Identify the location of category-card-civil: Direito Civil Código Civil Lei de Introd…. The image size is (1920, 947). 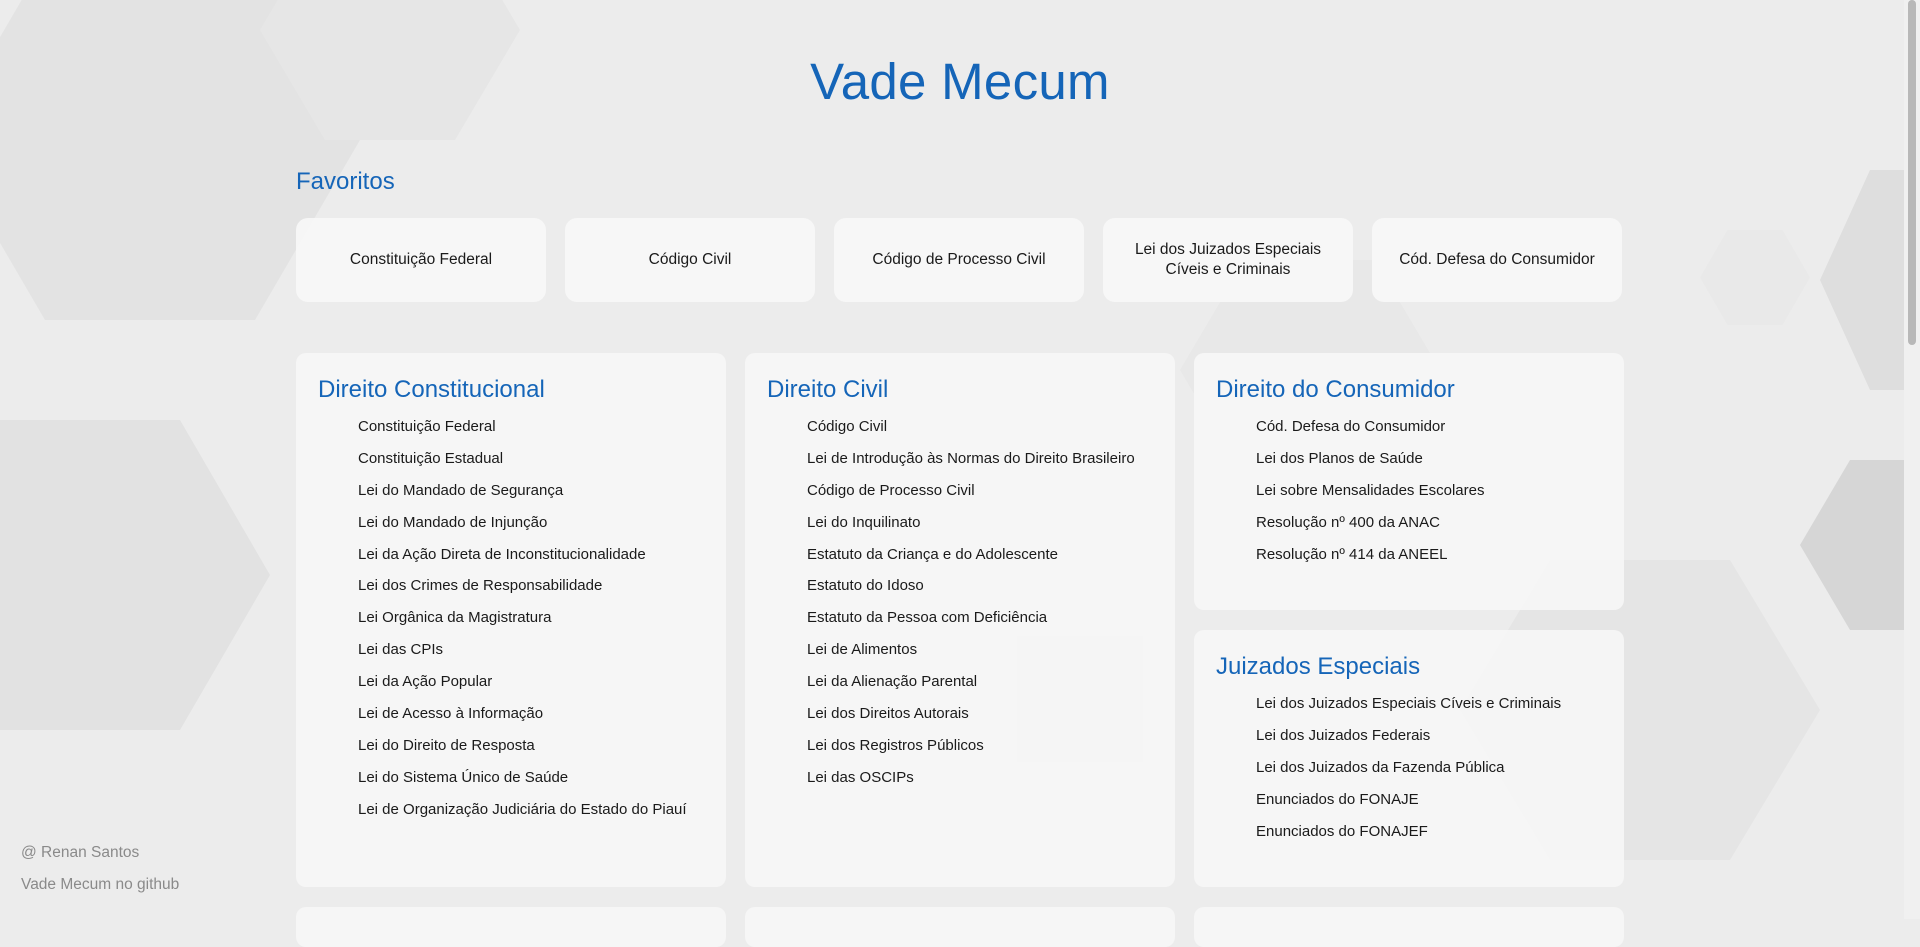
(960, 620).